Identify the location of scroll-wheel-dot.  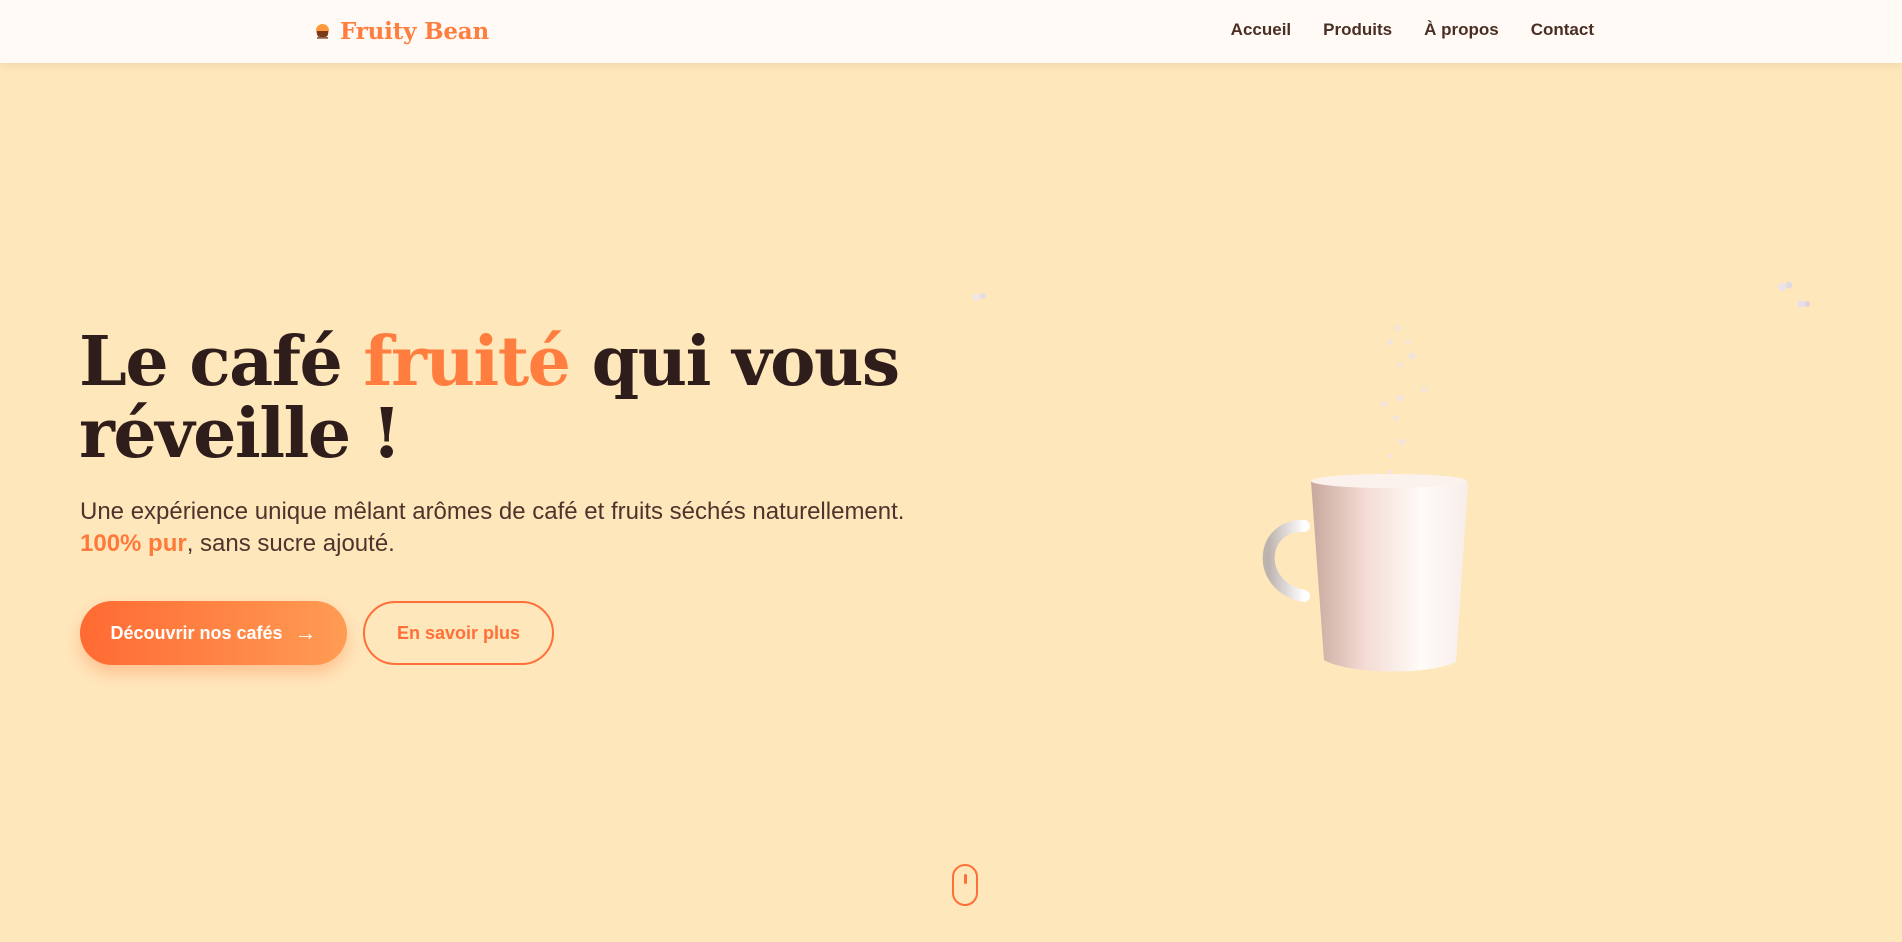
(965, 879).